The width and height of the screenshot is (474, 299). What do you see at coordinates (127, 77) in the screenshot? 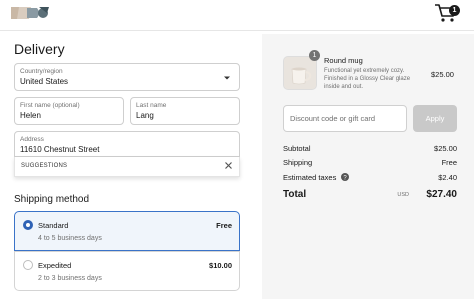
I see `country-select: Country/region United States` at bounding box center [127, 77].